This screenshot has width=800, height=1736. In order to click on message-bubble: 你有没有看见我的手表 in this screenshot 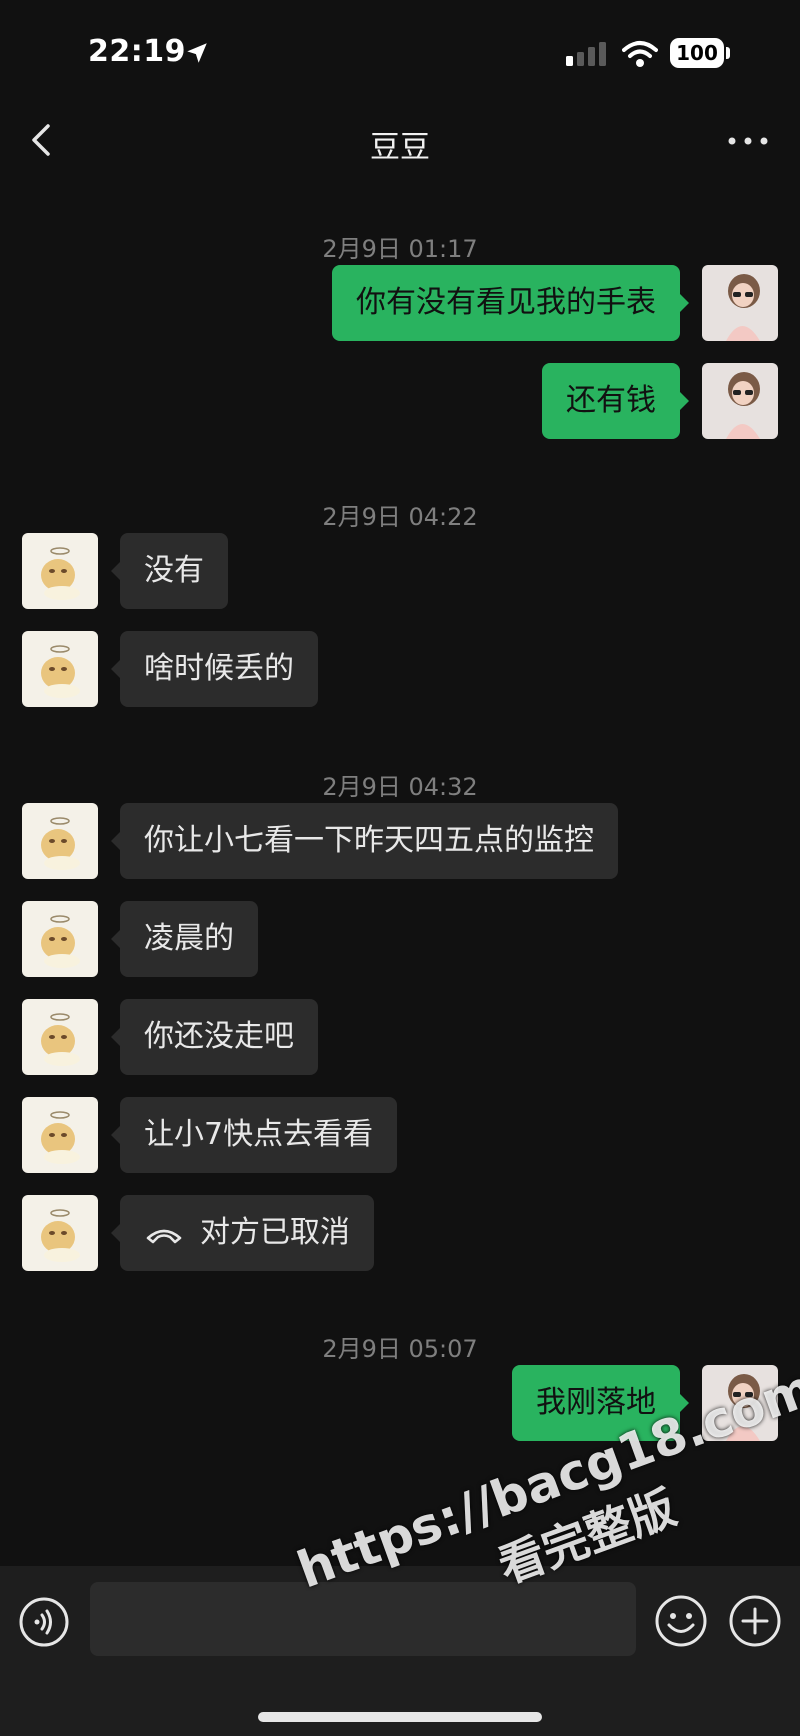, I will do `click(510, 303)`.